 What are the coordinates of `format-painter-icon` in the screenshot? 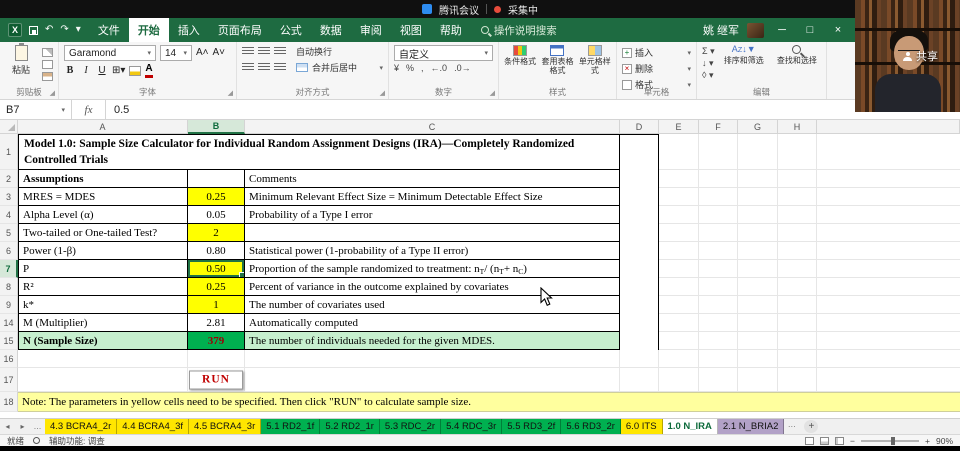 It's located at (47, 76).